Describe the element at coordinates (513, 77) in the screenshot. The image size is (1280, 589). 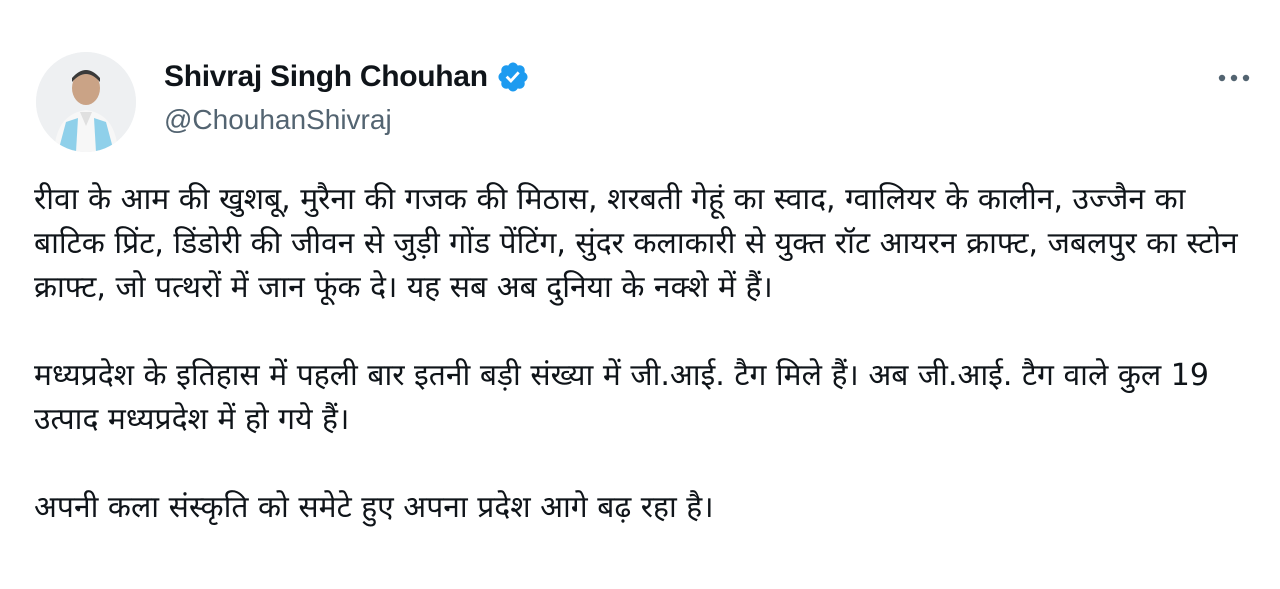
I see `verified-badge-icon` at that location.